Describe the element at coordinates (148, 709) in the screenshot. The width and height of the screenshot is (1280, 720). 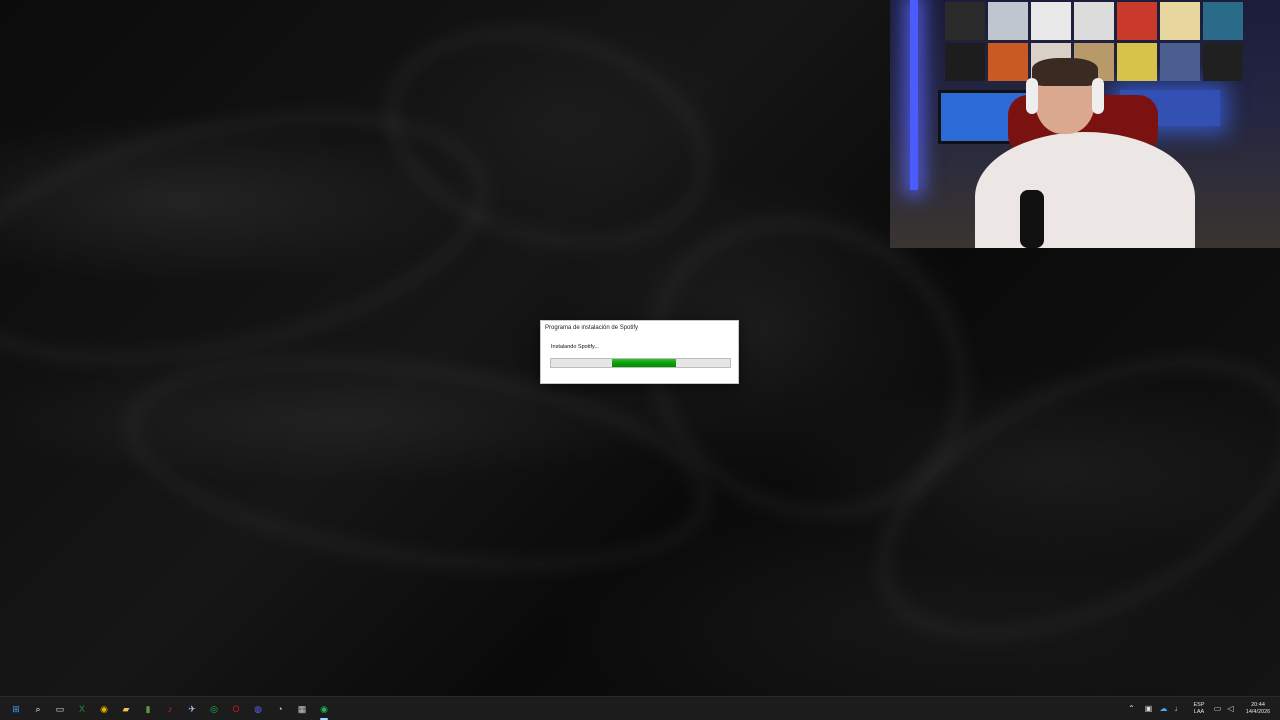
I see `minecraft-icon: ▮` at that location.